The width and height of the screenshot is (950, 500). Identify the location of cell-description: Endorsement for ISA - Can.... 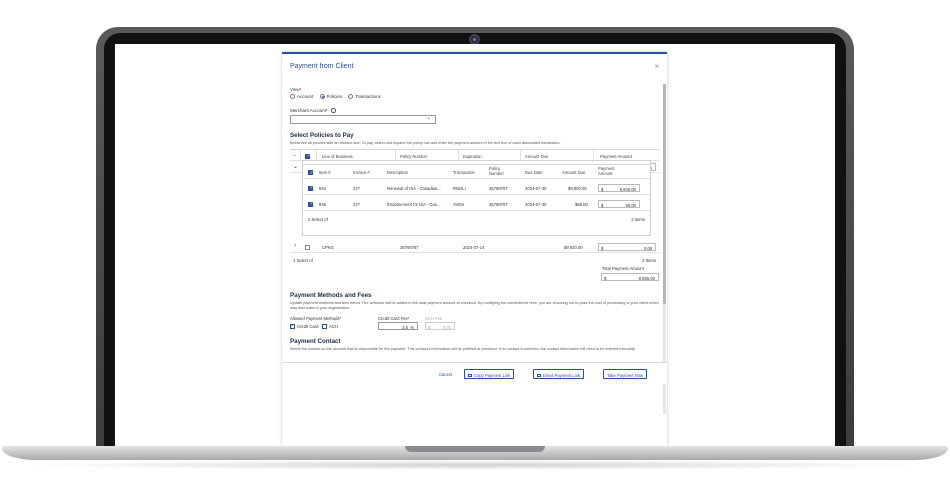
(414, 204).